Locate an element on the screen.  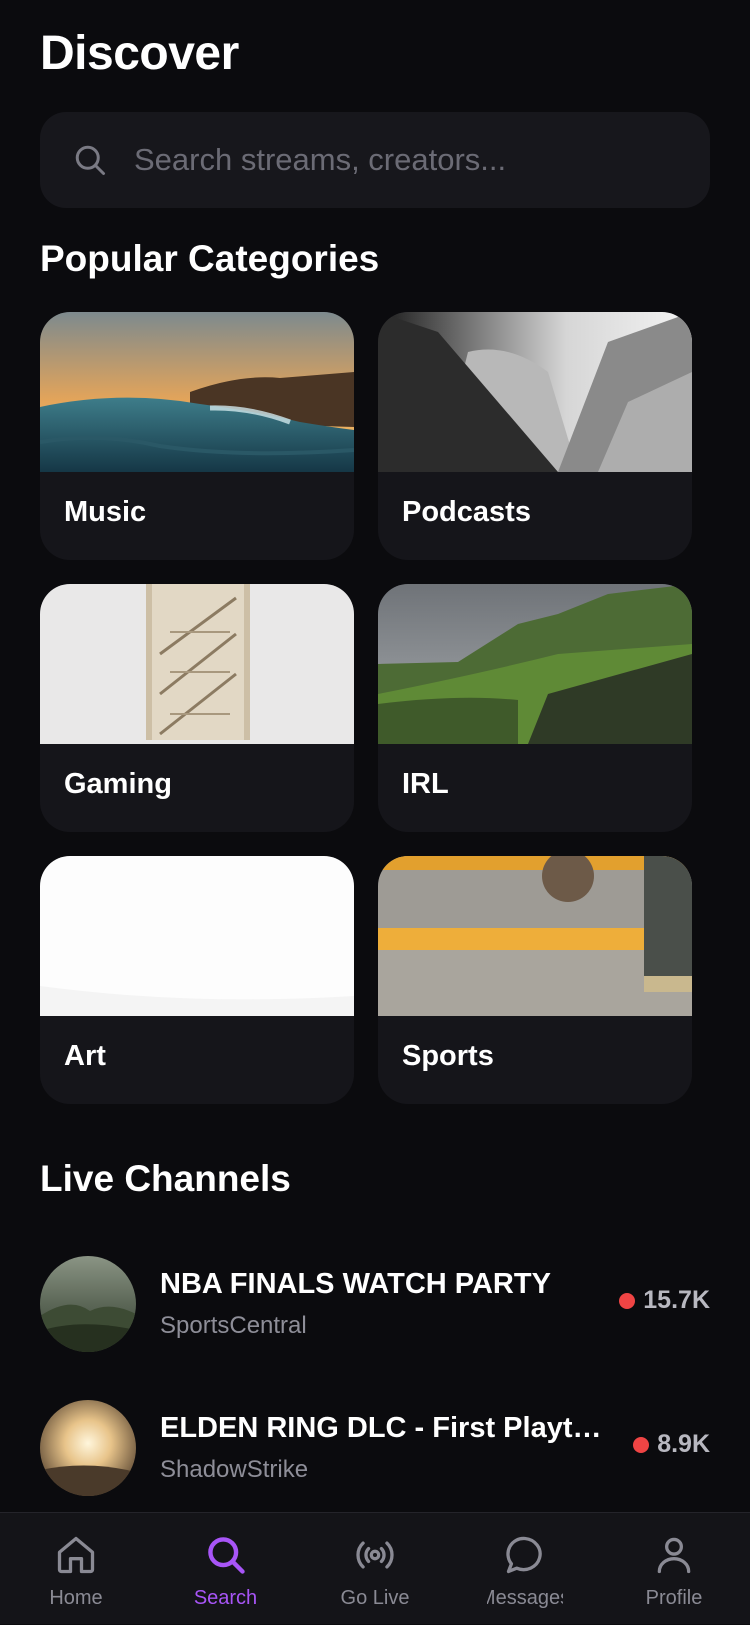
tab-label: Search is located at coordinates (225, 1598).